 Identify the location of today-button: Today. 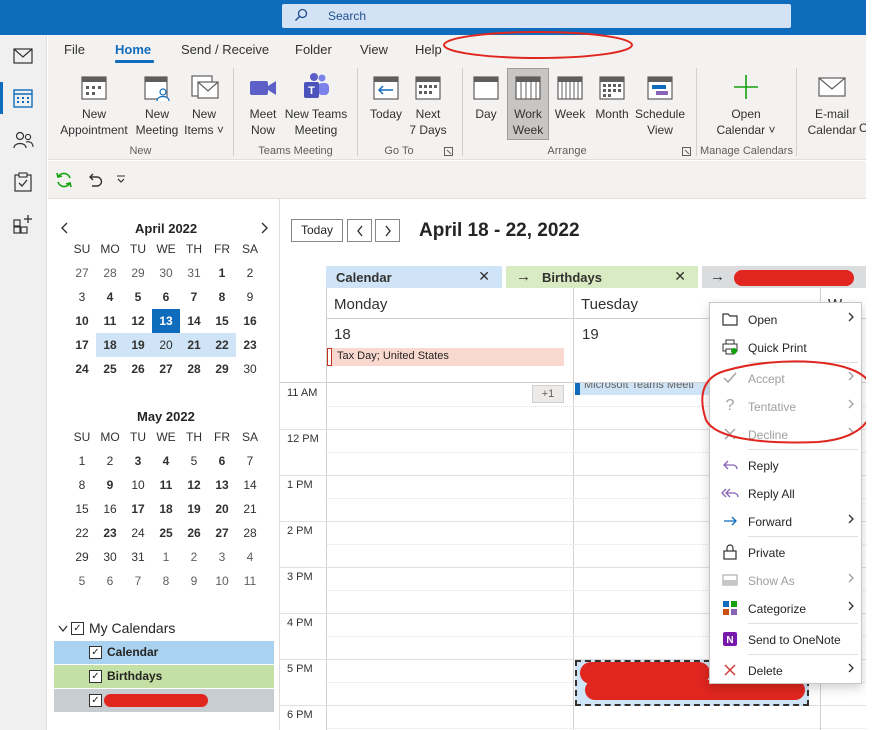
(386, 97).